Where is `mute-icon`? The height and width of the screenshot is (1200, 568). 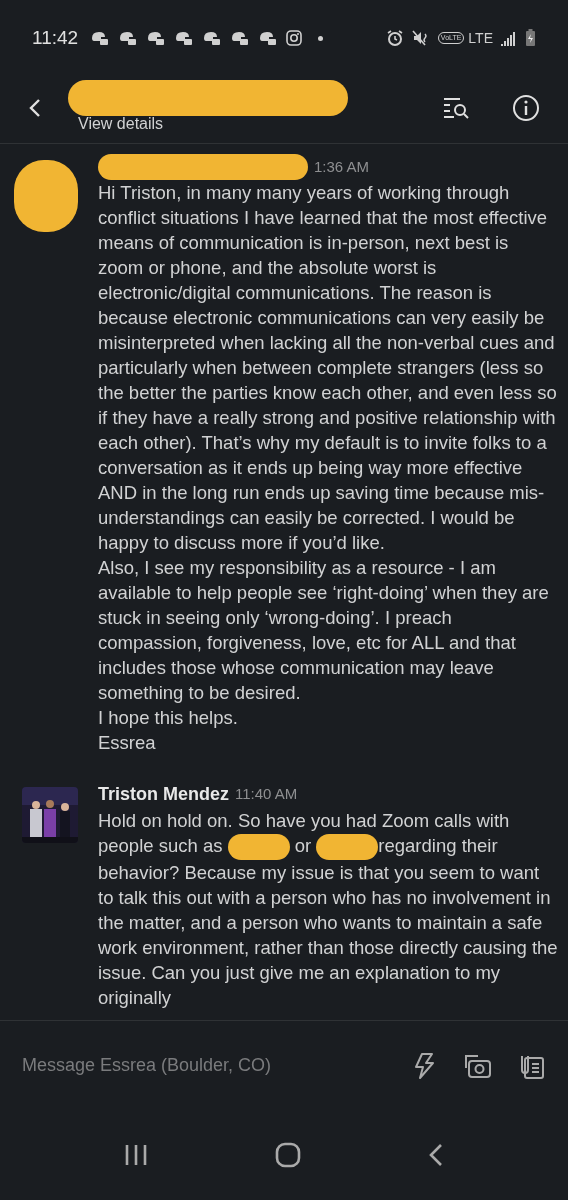 mute-icon is located at coordinates (420, 38).